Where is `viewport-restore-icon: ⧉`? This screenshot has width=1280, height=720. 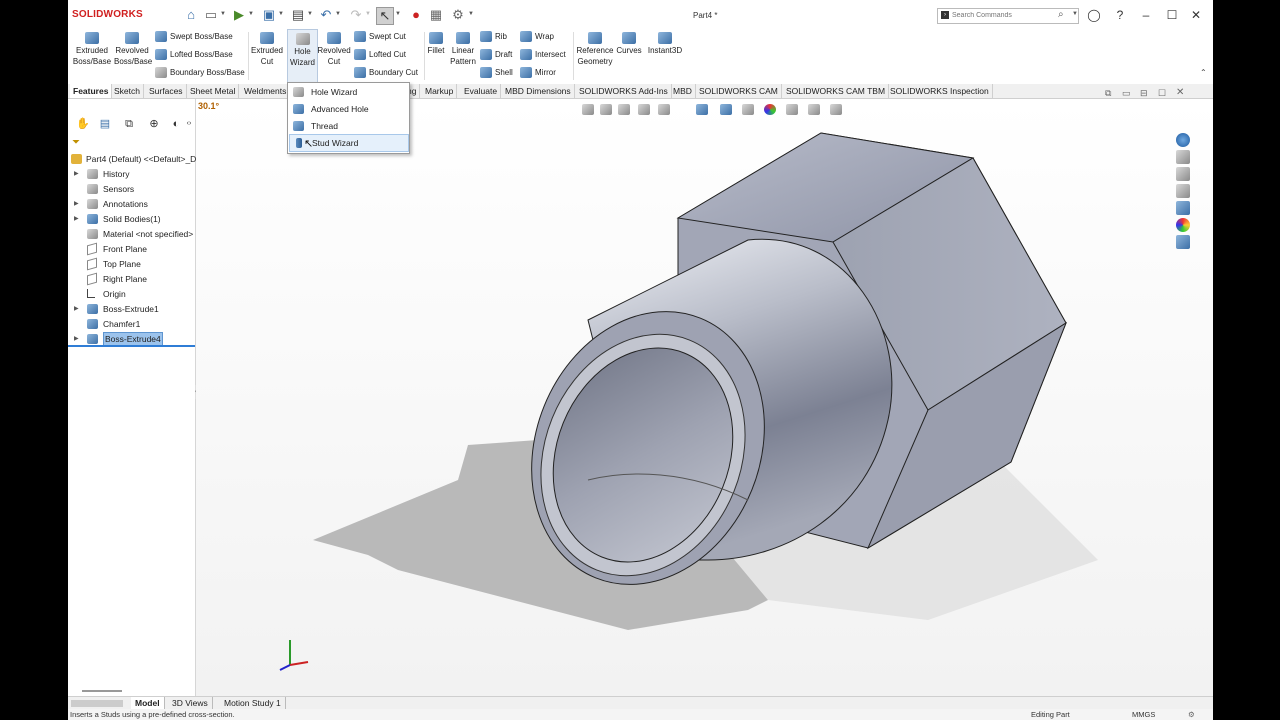
viewport-restore-icon: ⧉ is located at coordinates (1108, 93).